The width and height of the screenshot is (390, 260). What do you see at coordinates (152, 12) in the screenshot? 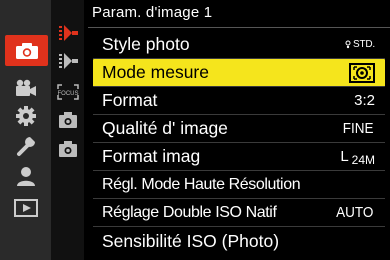
I see `page-title: Param. d'image 1` at bounding box center [152, 12].